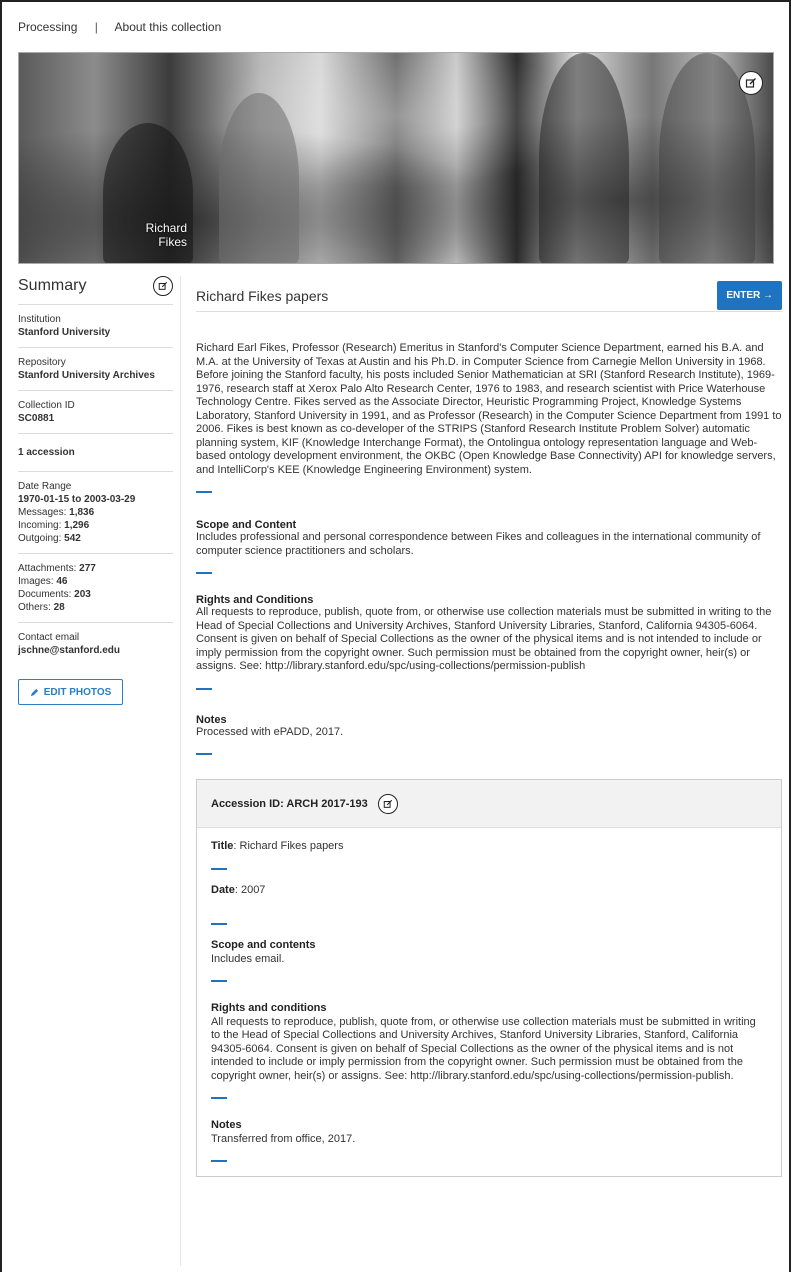 The width and height of the screenshot is (791, 1272). I want to click on accession-rights-title: Rights and conditions, so click(269, 1008).